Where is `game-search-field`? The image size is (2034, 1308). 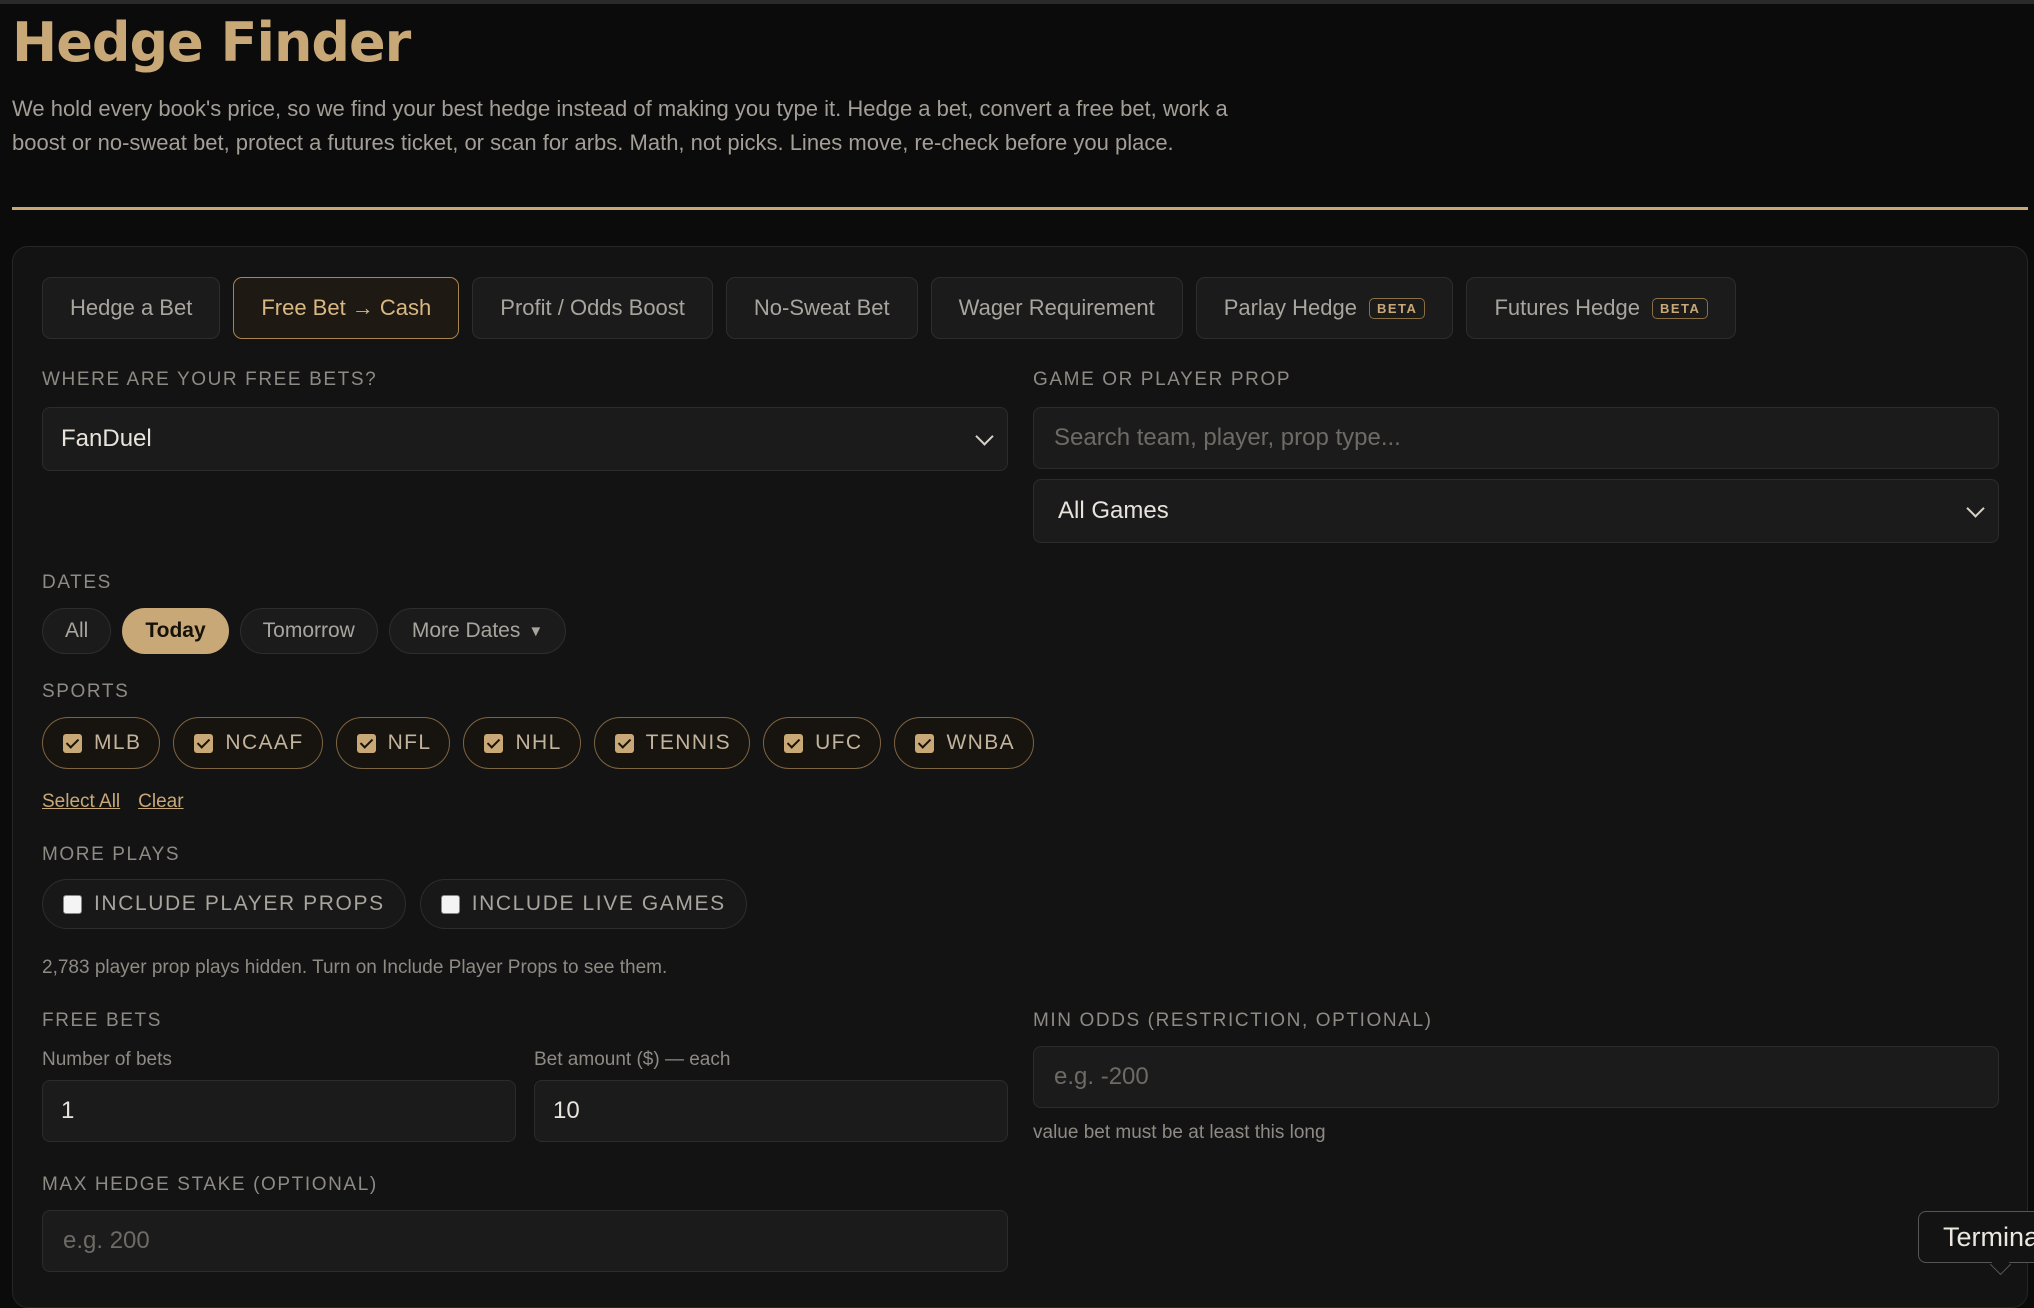
game-search-field is located at coordinates (1516, 438).